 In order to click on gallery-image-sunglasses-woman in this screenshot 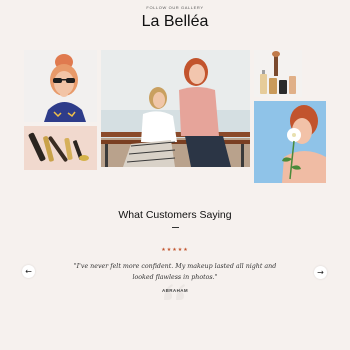, I will do `click(60, 86)`.